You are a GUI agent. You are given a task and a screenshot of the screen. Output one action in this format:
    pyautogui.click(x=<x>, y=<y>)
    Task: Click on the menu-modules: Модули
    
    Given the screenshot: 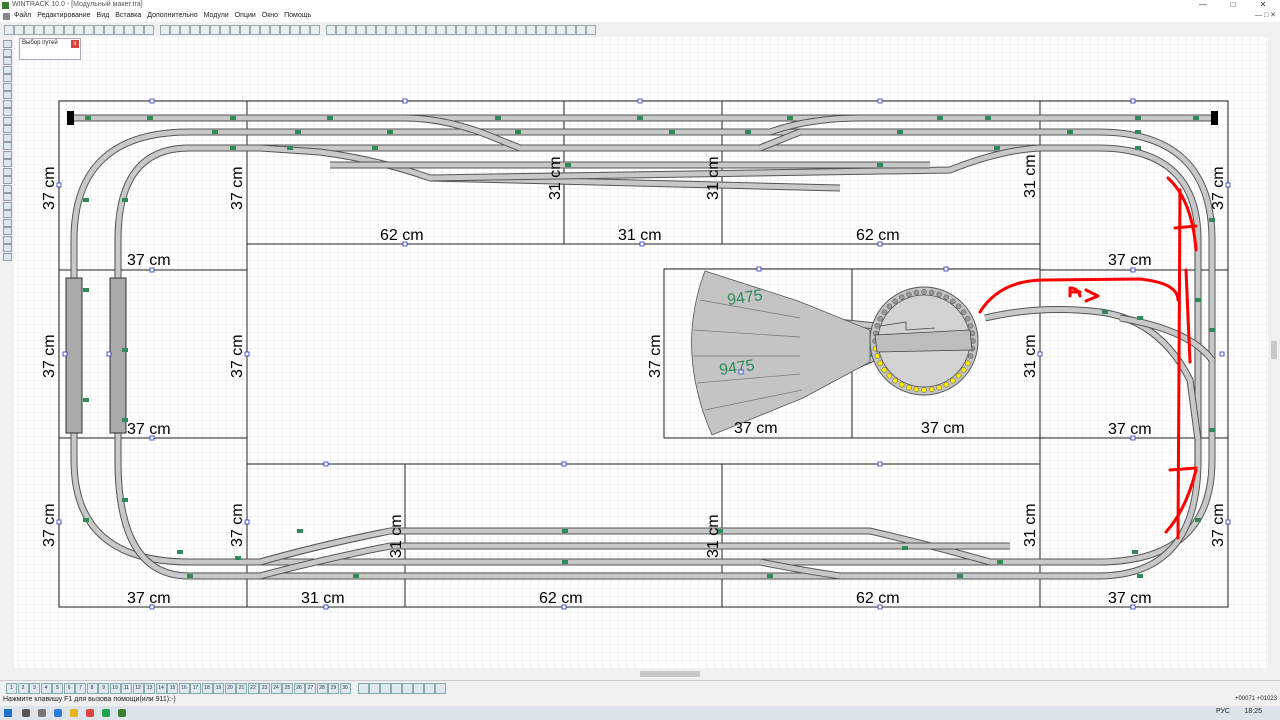 What is the action you would take?
    pyautogui.click(x=216, y=15)
    